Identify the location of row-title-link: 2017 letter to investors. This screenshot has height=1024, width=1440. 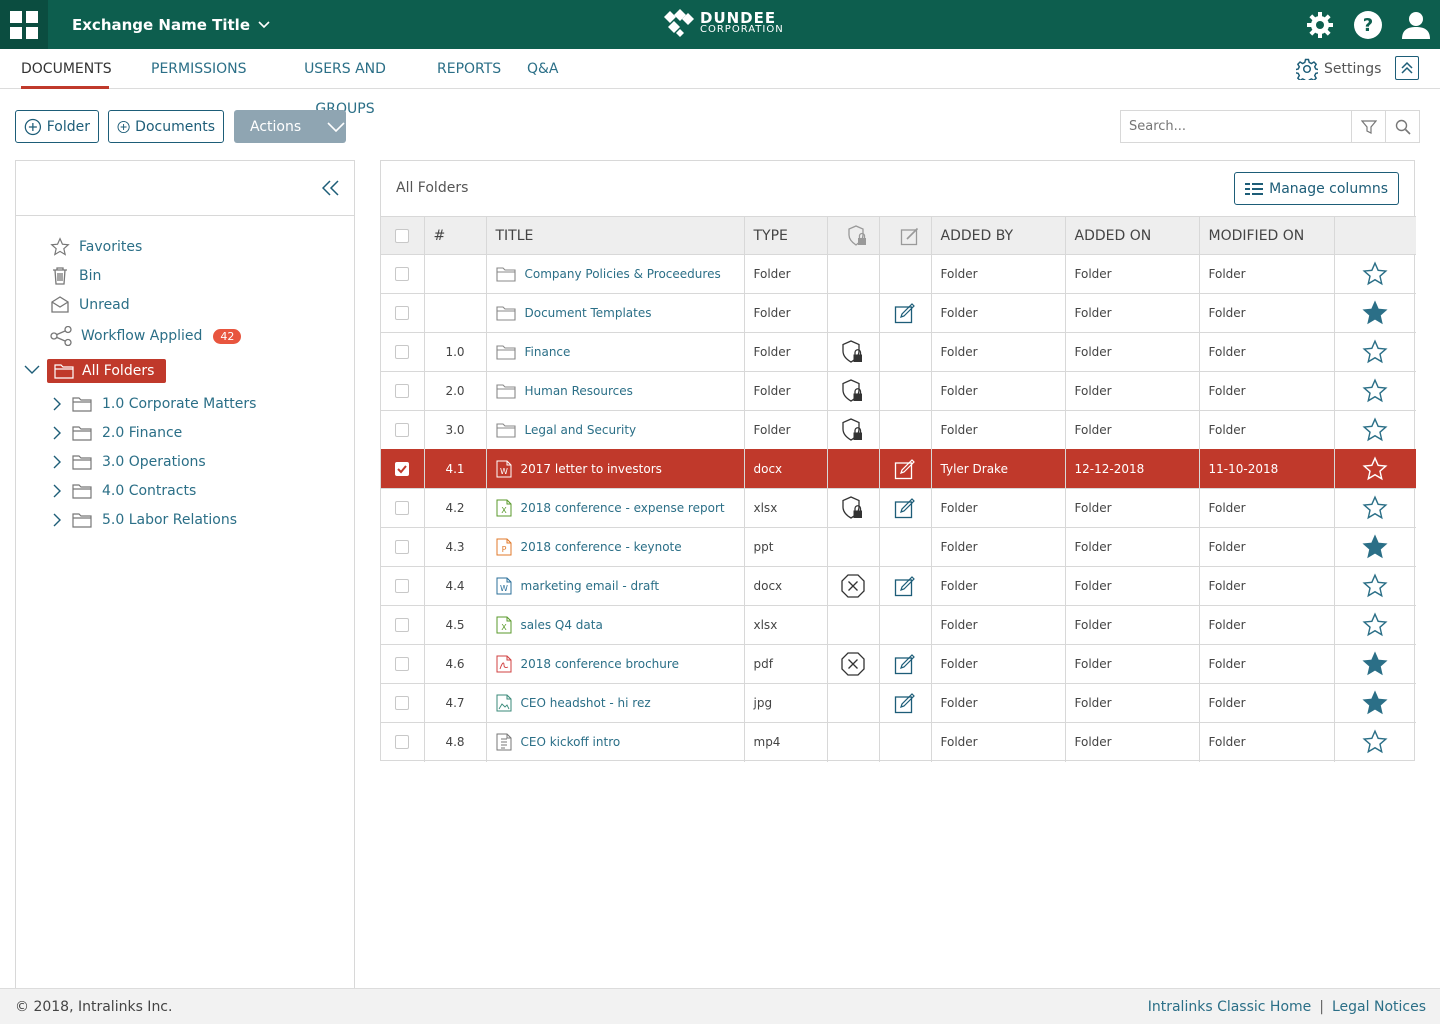
(591, 469).